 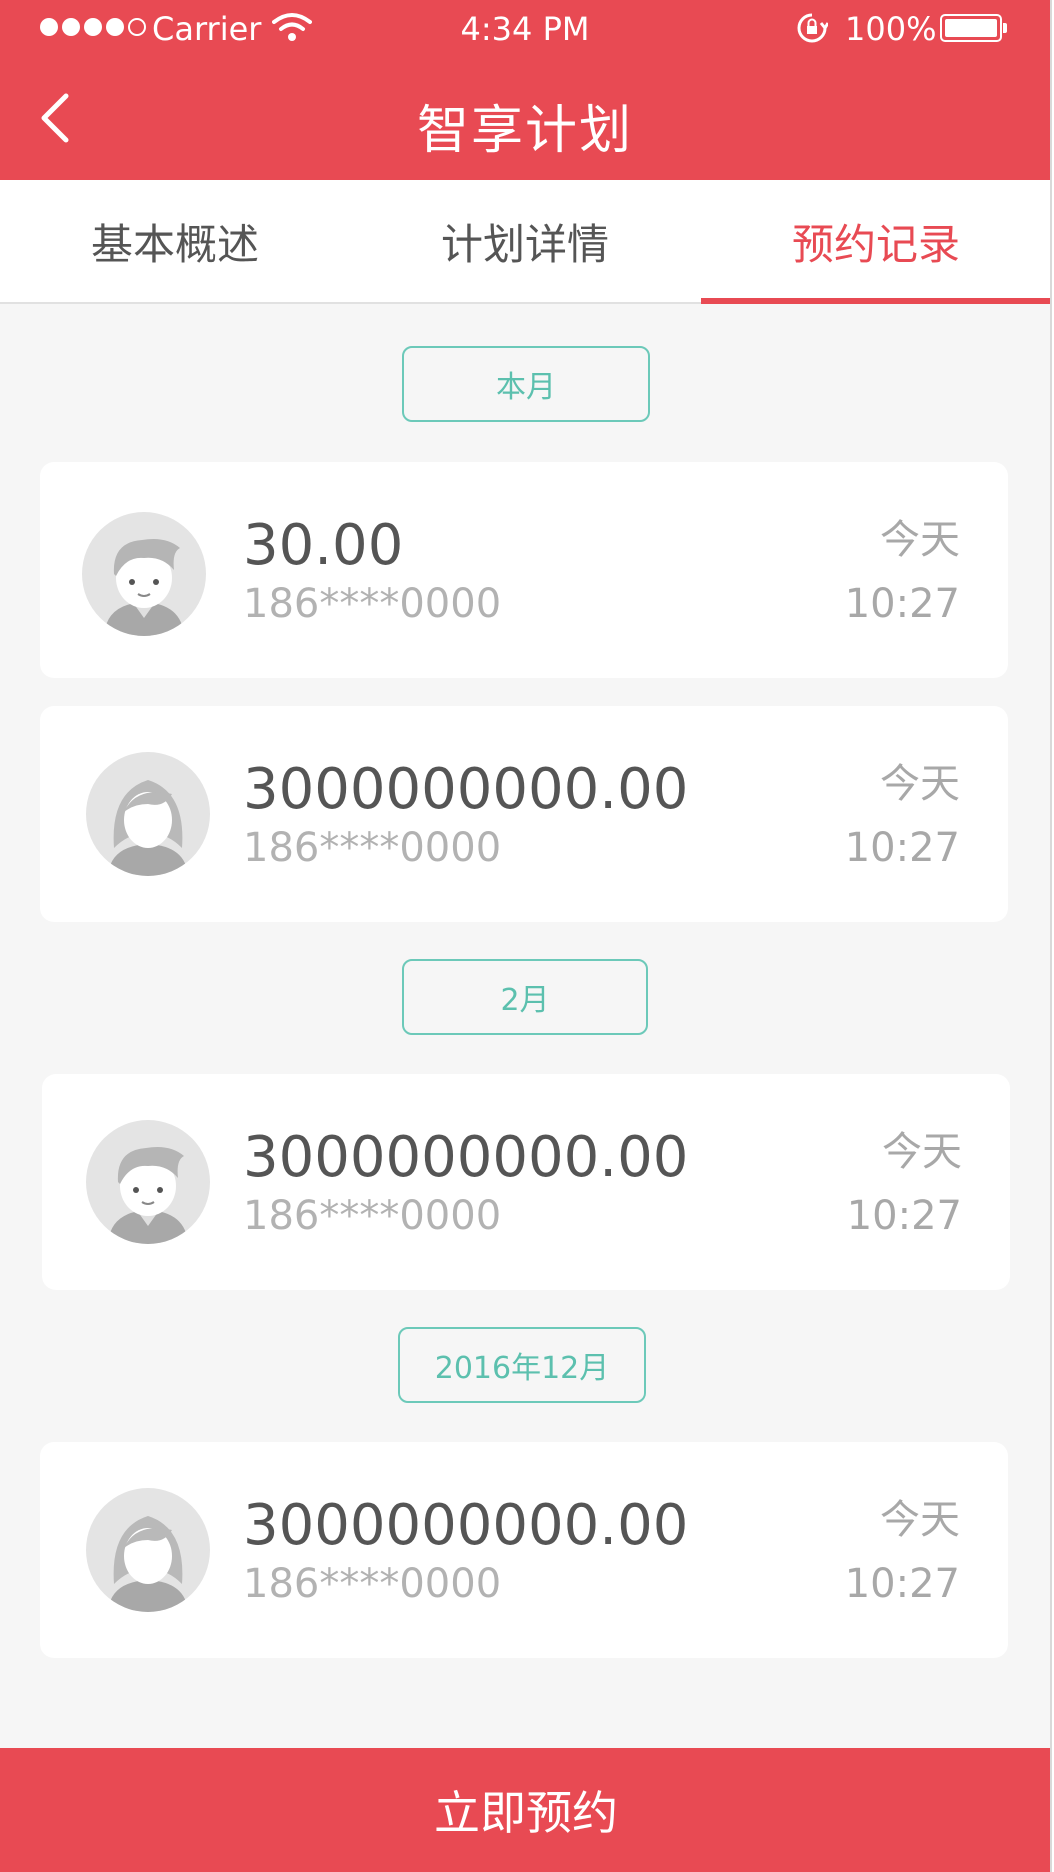 What do you see at coordinates (812, 28) in the screenshot?
I see `rotation-lock-icon` at bounding box center [812, 28].